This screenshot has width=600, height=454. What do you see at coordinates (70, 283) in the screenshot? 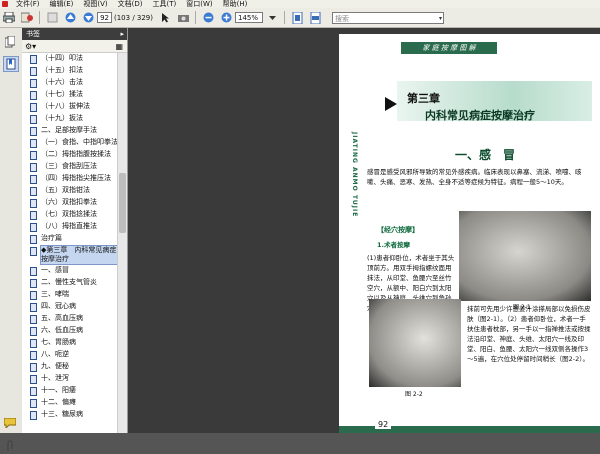
I see `bookmark-item: 二、慢性支气管炎` at bounding box center [70, 283].